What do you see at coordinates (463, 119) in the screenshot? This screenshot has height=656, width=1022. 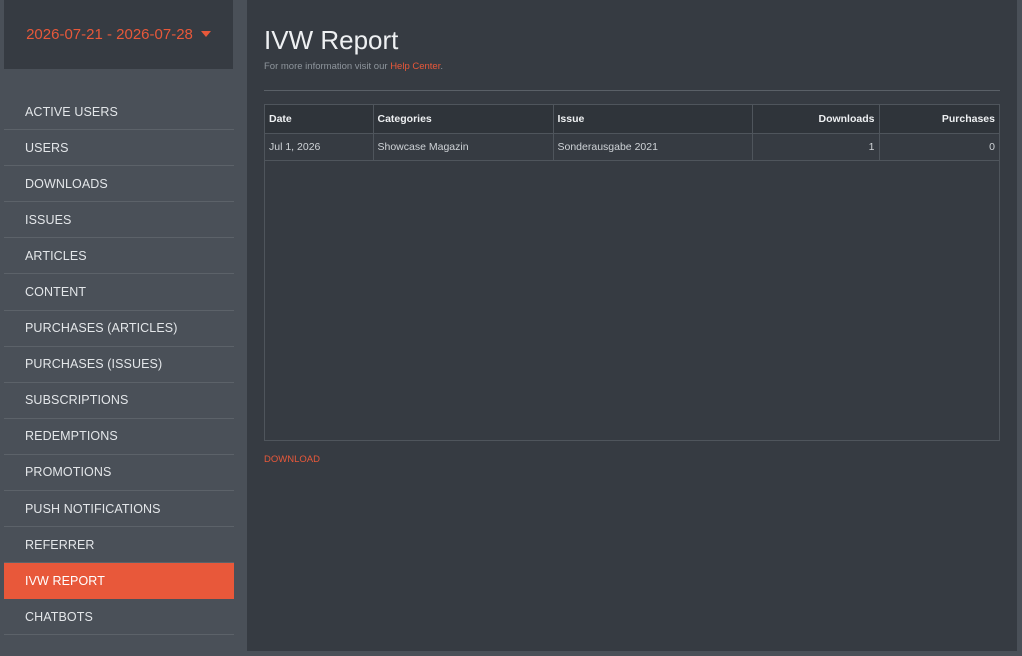 I see `column-header-categories: Categories` at bounding box center [463, 119].